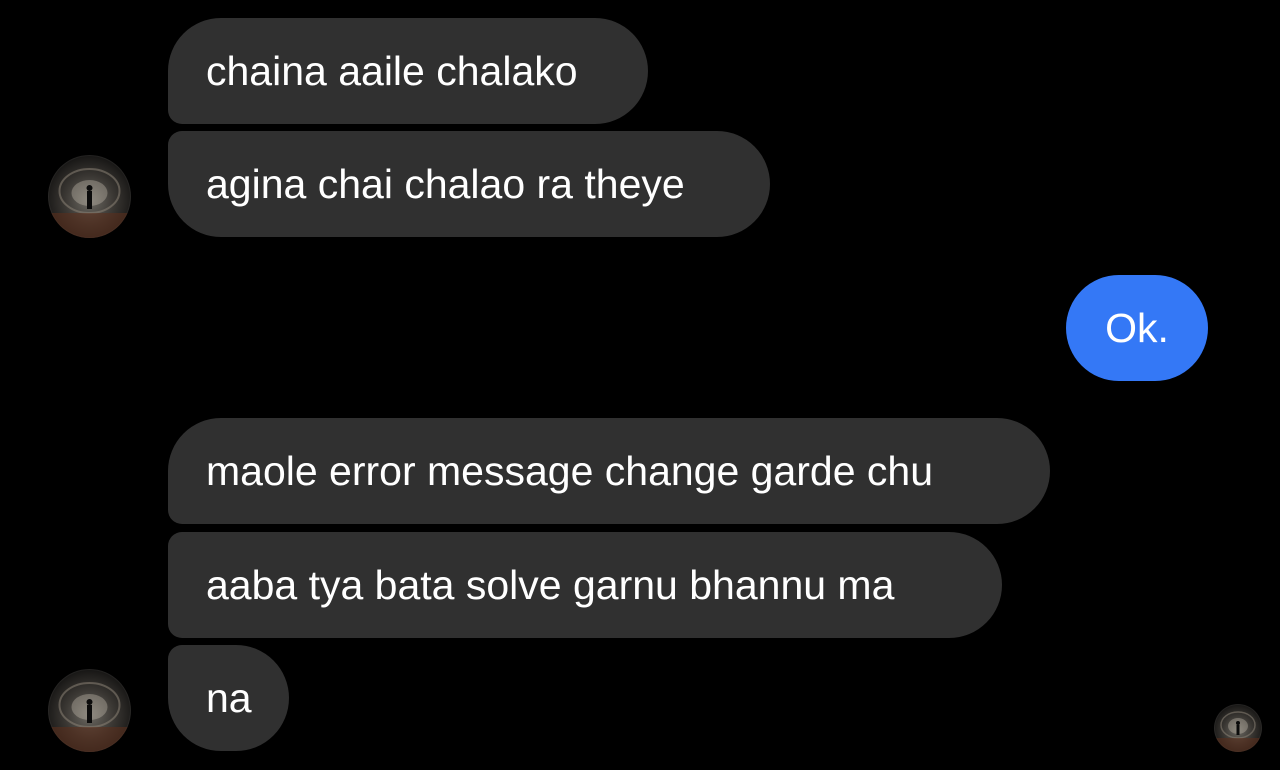  I want to click on incoming-message-bubble: agina chai chalao ra theye, so click(469, 184).